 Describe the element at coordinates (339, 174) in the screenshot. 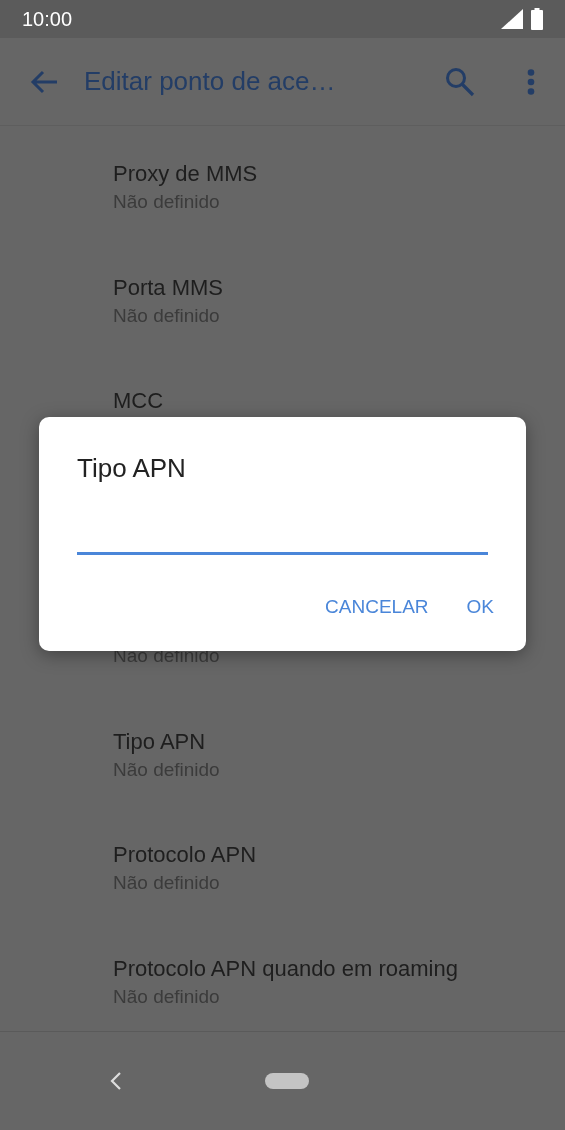

I see `setting-title: Proxy de MMS` at that location.